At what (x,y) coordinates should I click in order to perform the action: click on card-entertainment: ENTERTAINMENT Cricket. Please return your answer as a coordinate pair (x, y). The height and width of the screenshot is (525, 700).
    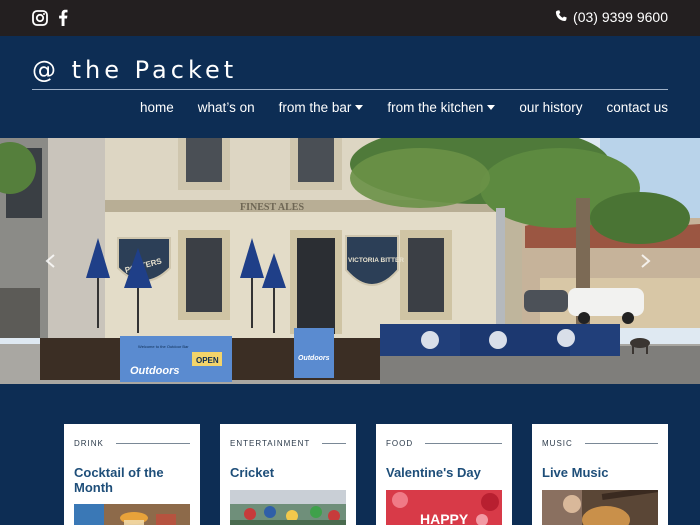
    Looking at the image, I should click on (288, 474).